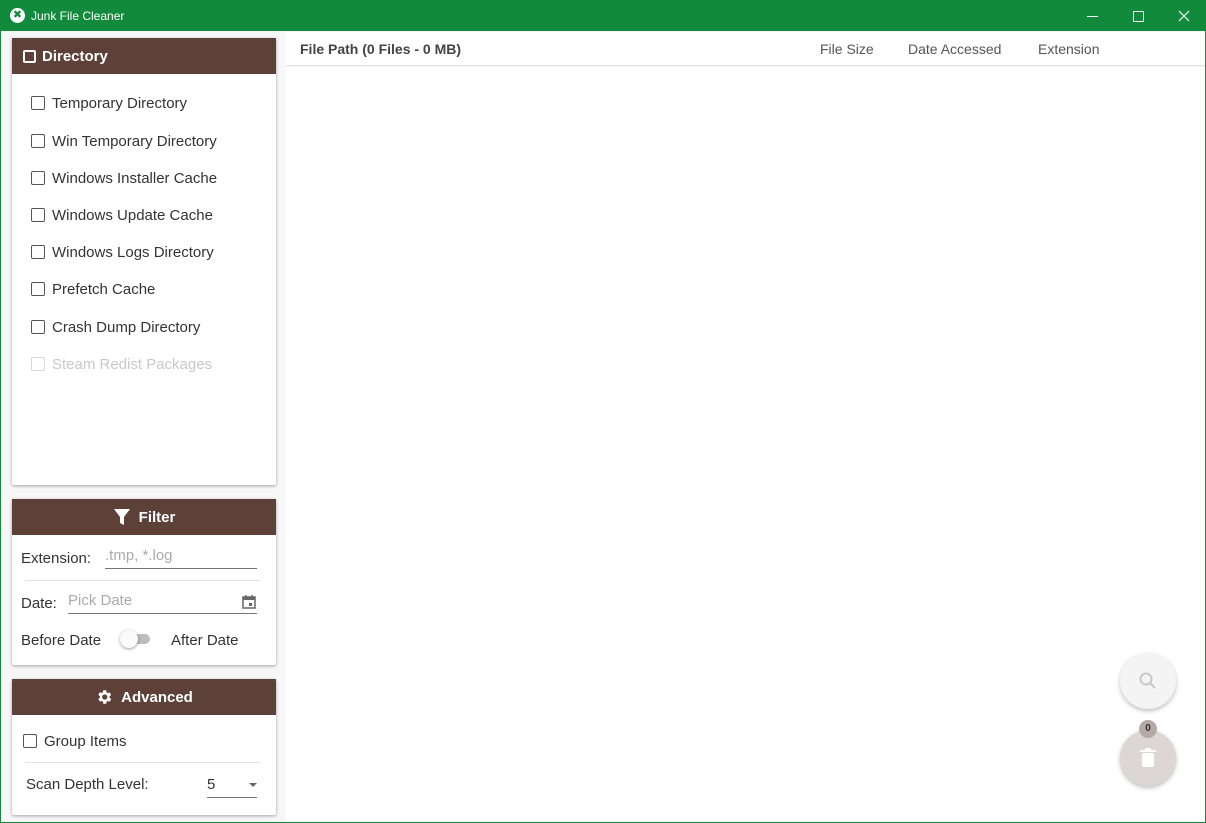 Image resolution: width=1206 pixels, height=823 pixels. I want to click on select-all-directories-checkbox, so click(29, 56).